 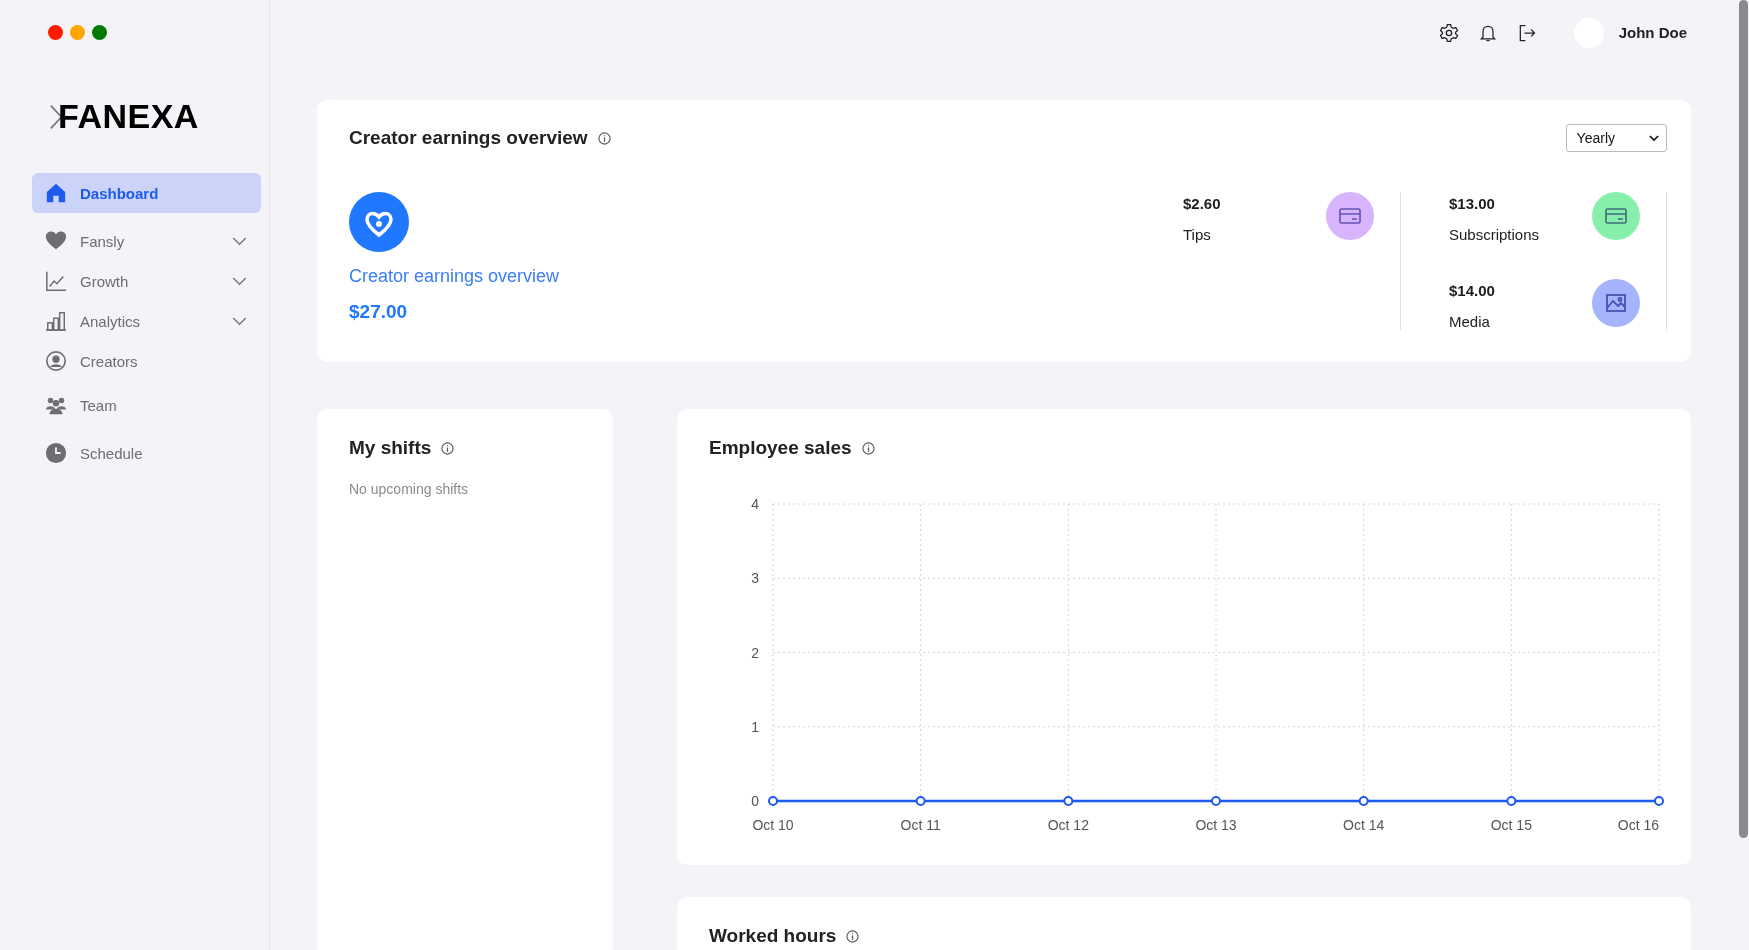 What do you see at coordinates (56, 281) in the screenshot?
I see `chart-line-icon` at bounding box center [56, 281].